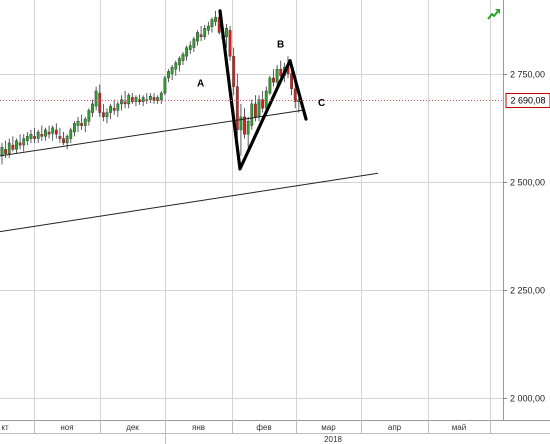 The width and height of the screenshot is (550, 444). I want to click on current-price-marker: 2 690,08, so click(527, 100).